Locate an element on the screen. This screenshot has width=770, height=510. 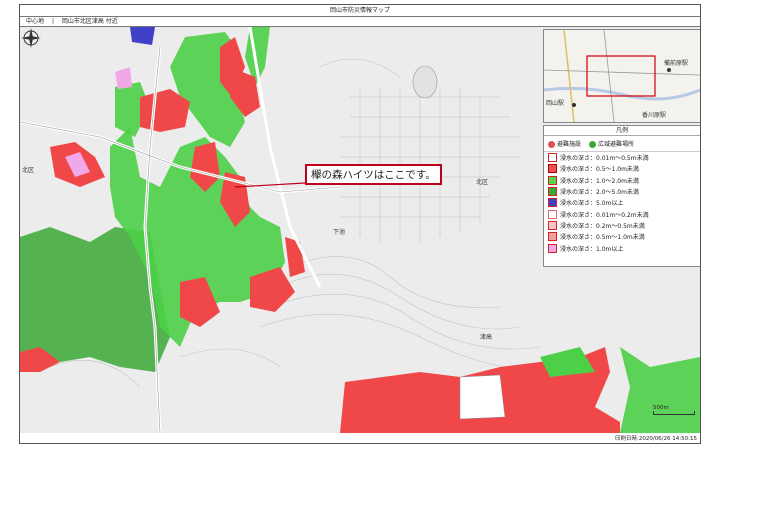
map-label-kita-ku-west: 北区 is located at coordinates (28, 170).